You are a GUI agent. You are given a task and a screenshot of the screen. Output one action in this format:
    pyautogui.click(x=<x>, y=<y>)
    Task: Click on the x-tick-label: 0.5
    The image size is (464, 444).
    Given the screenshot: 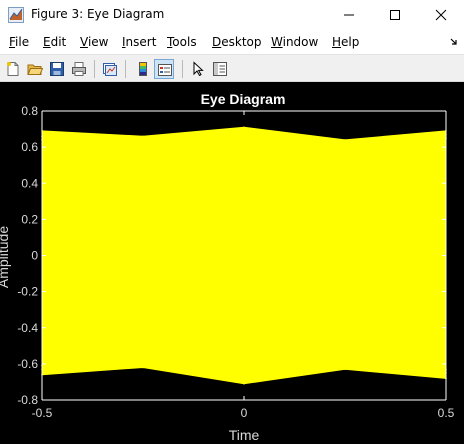 What is the action you would take?
    pyautogui.click(x=446, y=413)
    